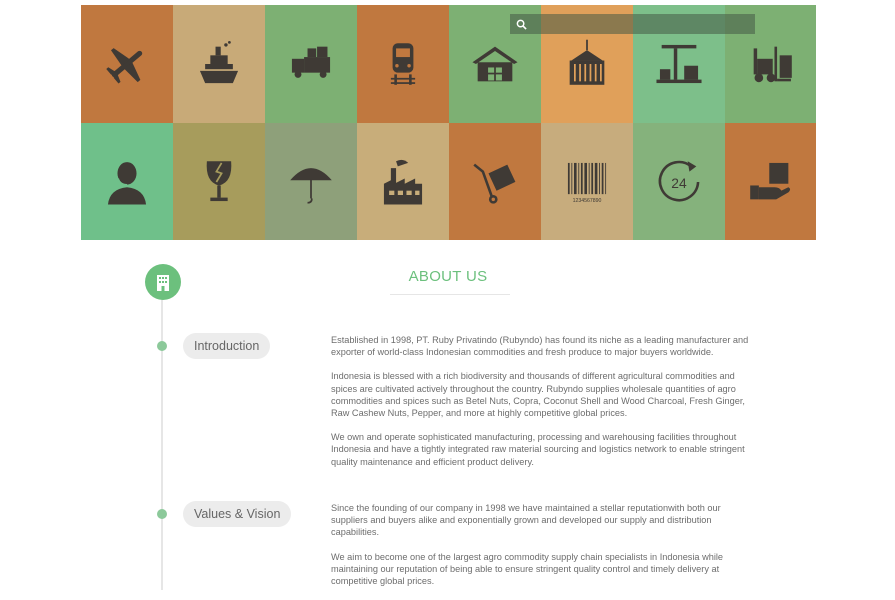 This screenshot has width=895, height=600. What do you see at coordinates (587, 201) in the screenshot?
I see `barcode-number: 1234567890` at bounding box center [587, 201].